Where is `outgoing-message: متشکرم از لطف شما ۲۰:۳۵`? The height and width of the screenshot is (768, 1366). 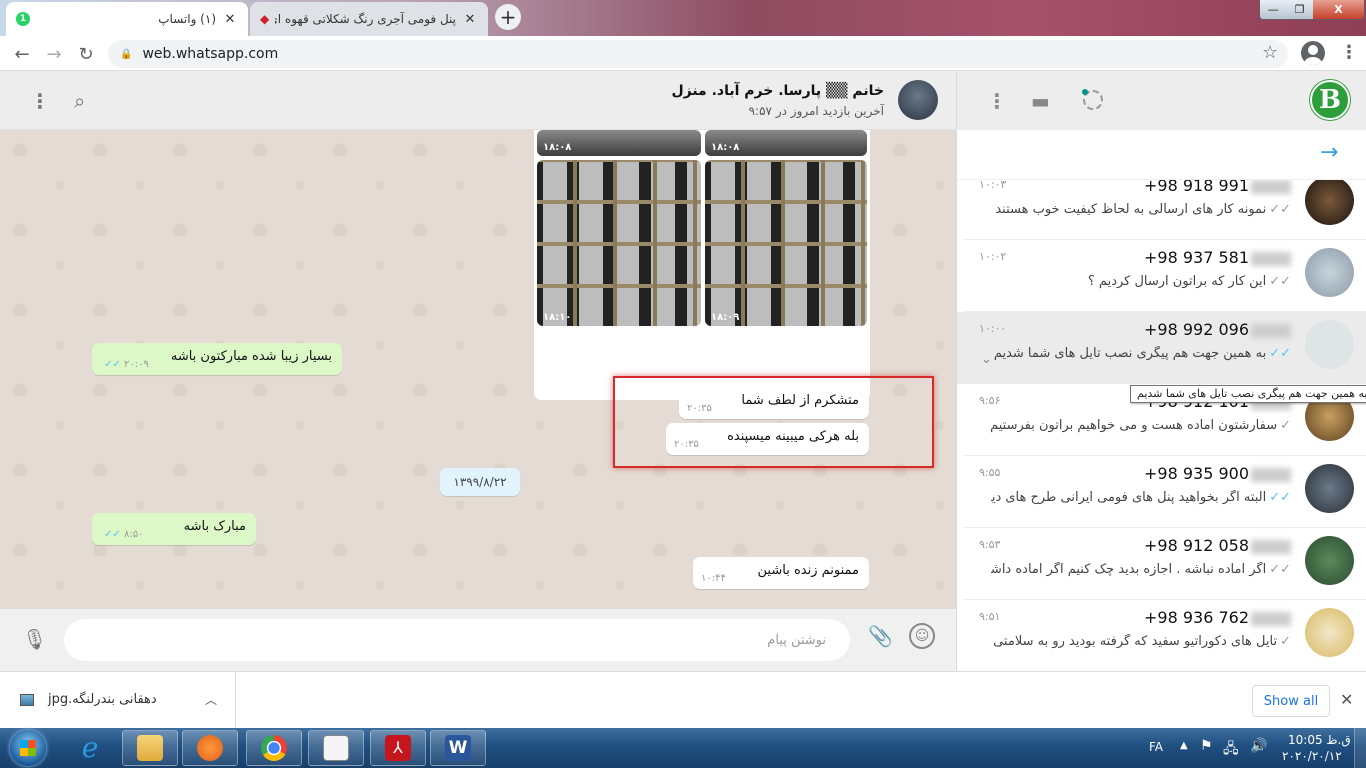
outgoing-message: متشکرم از لطف شما ۲۰:۳۵ is located at coordinates (774, 403).